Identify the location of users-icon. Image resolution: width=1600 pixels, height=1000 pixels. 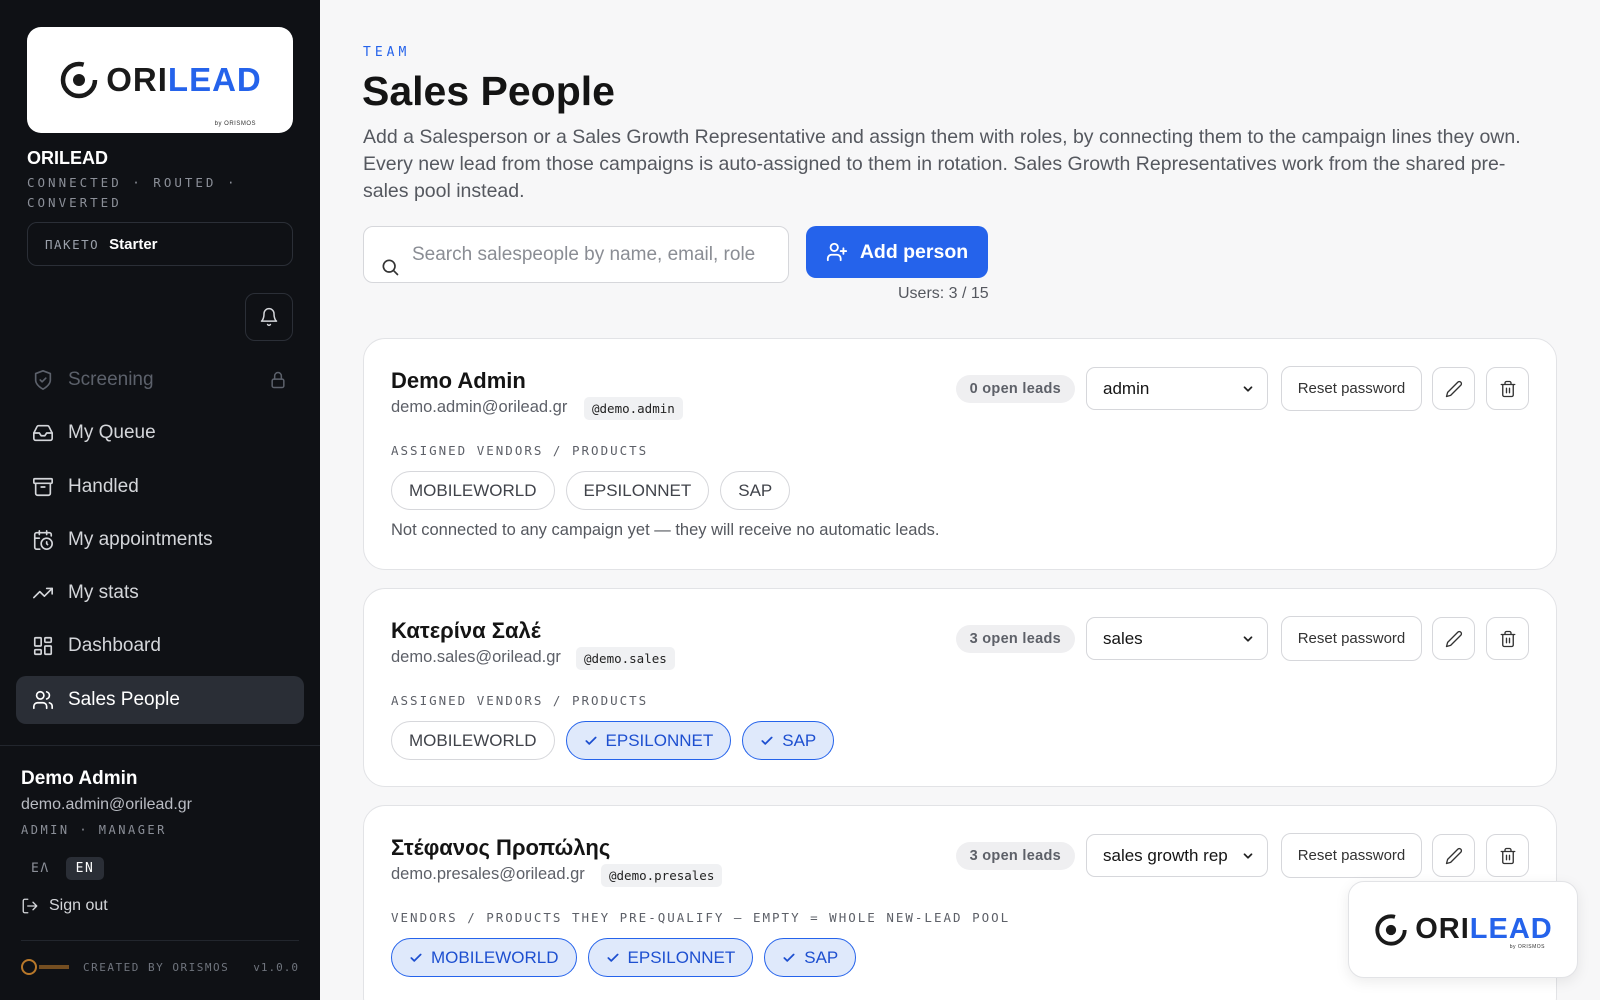
(43, 699).